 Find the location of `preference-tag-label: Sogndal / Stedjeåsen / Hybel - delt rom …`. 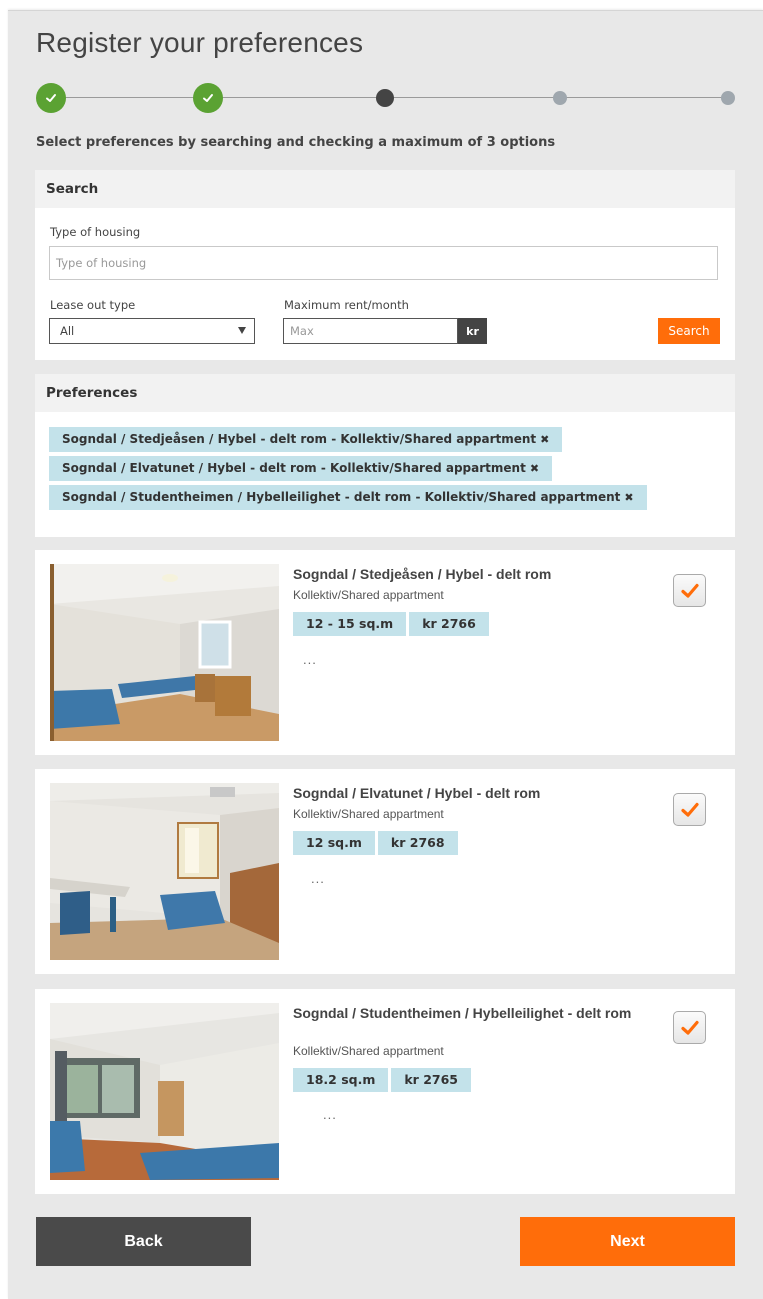

preference-tag-label: Sogndal / Stedjeåsen / Hybel - delt rom … is located at coordinates (299, 439).